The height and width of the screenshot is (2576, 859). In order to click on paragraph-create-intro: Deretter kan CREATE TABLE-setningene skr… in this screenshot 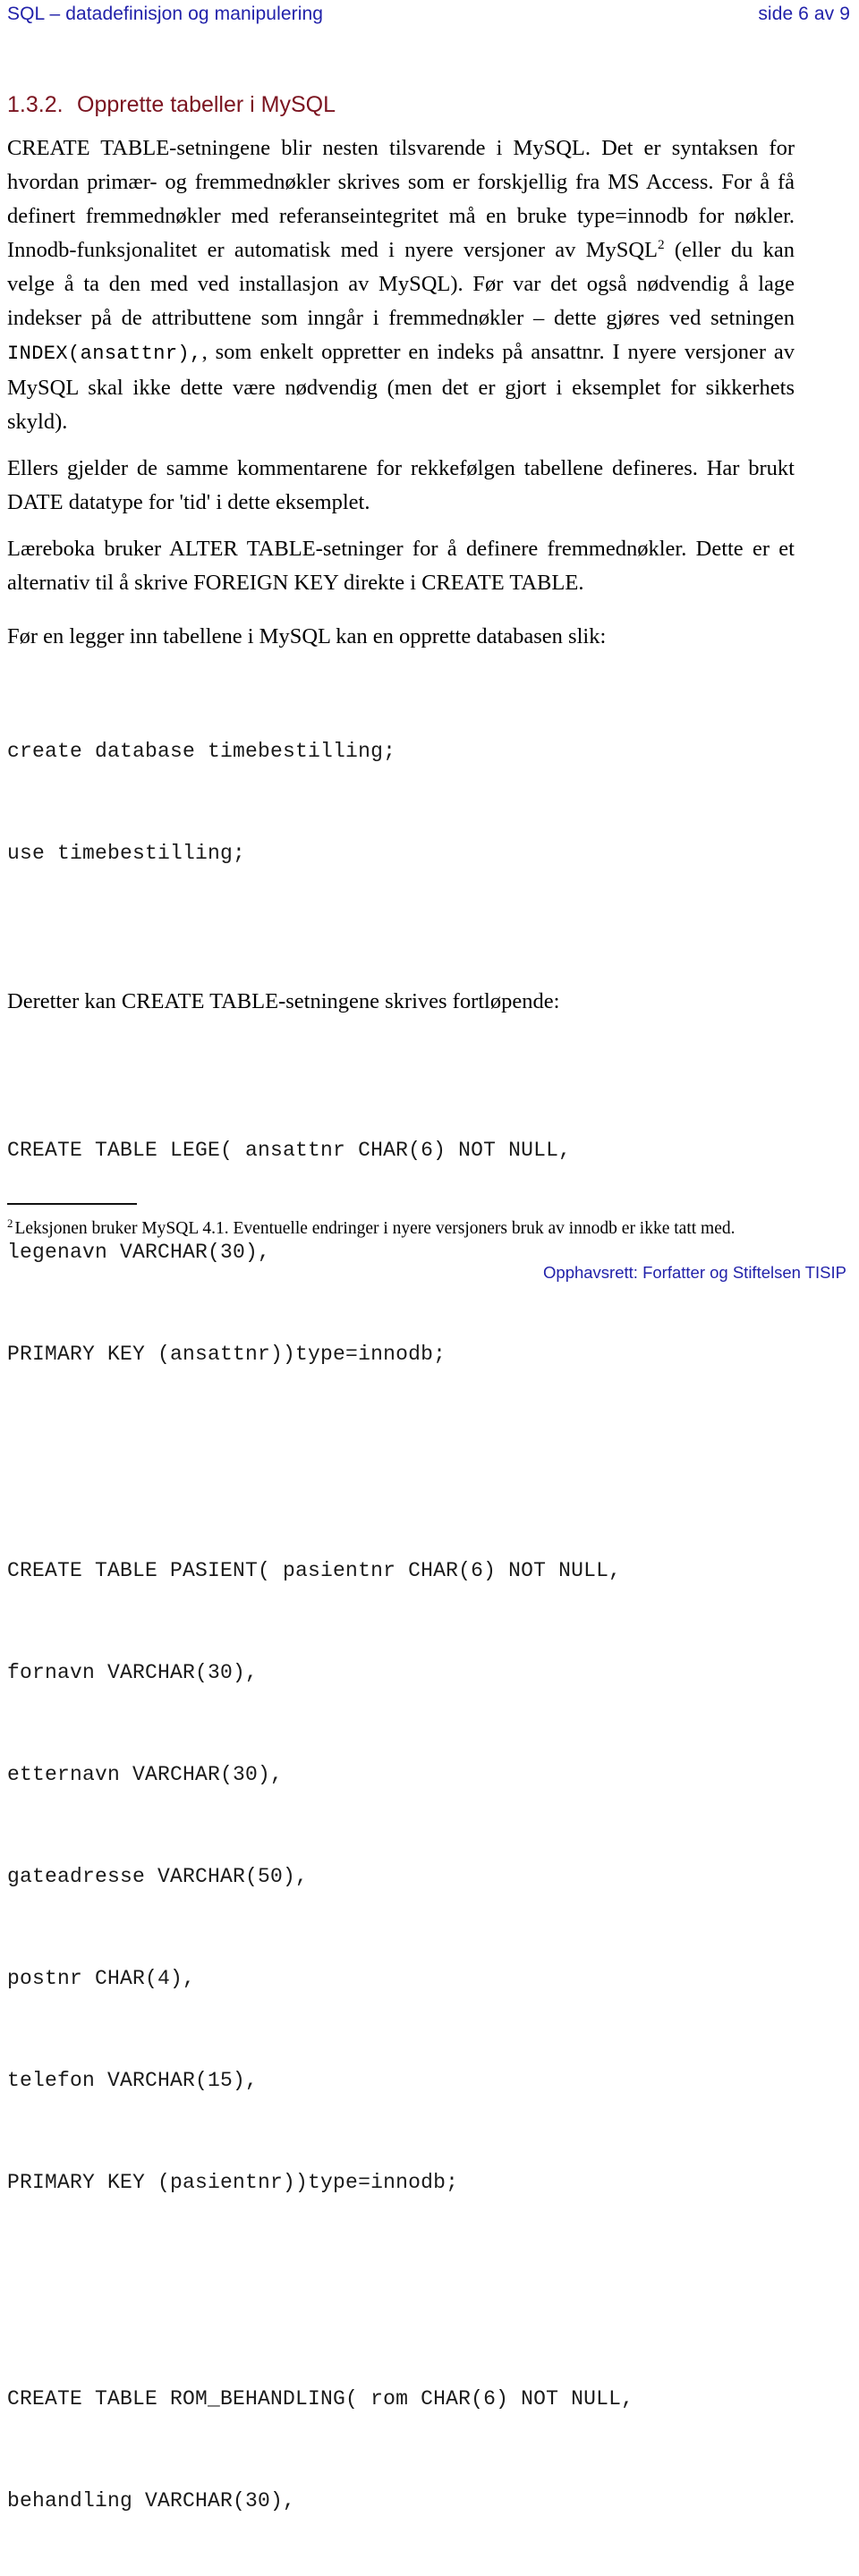, I will do `click(283, 1001)`.